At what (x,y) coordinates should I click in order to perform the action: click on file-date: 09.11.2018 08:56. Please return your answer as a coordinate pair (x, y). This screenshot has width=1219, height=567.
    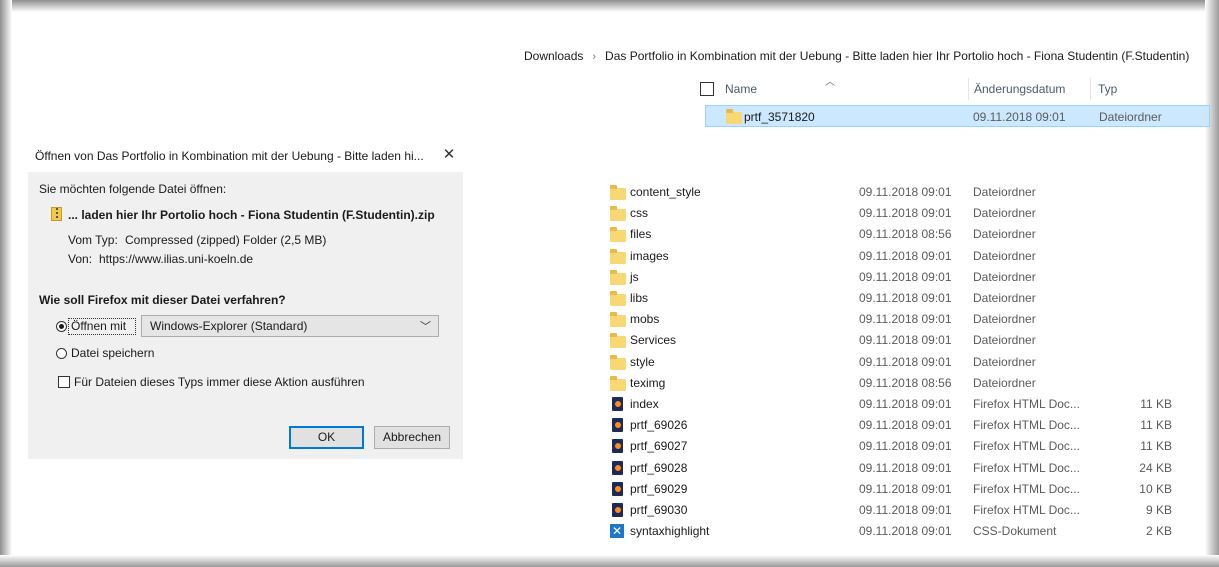
    Looking at the image, I should click on (905, 234).